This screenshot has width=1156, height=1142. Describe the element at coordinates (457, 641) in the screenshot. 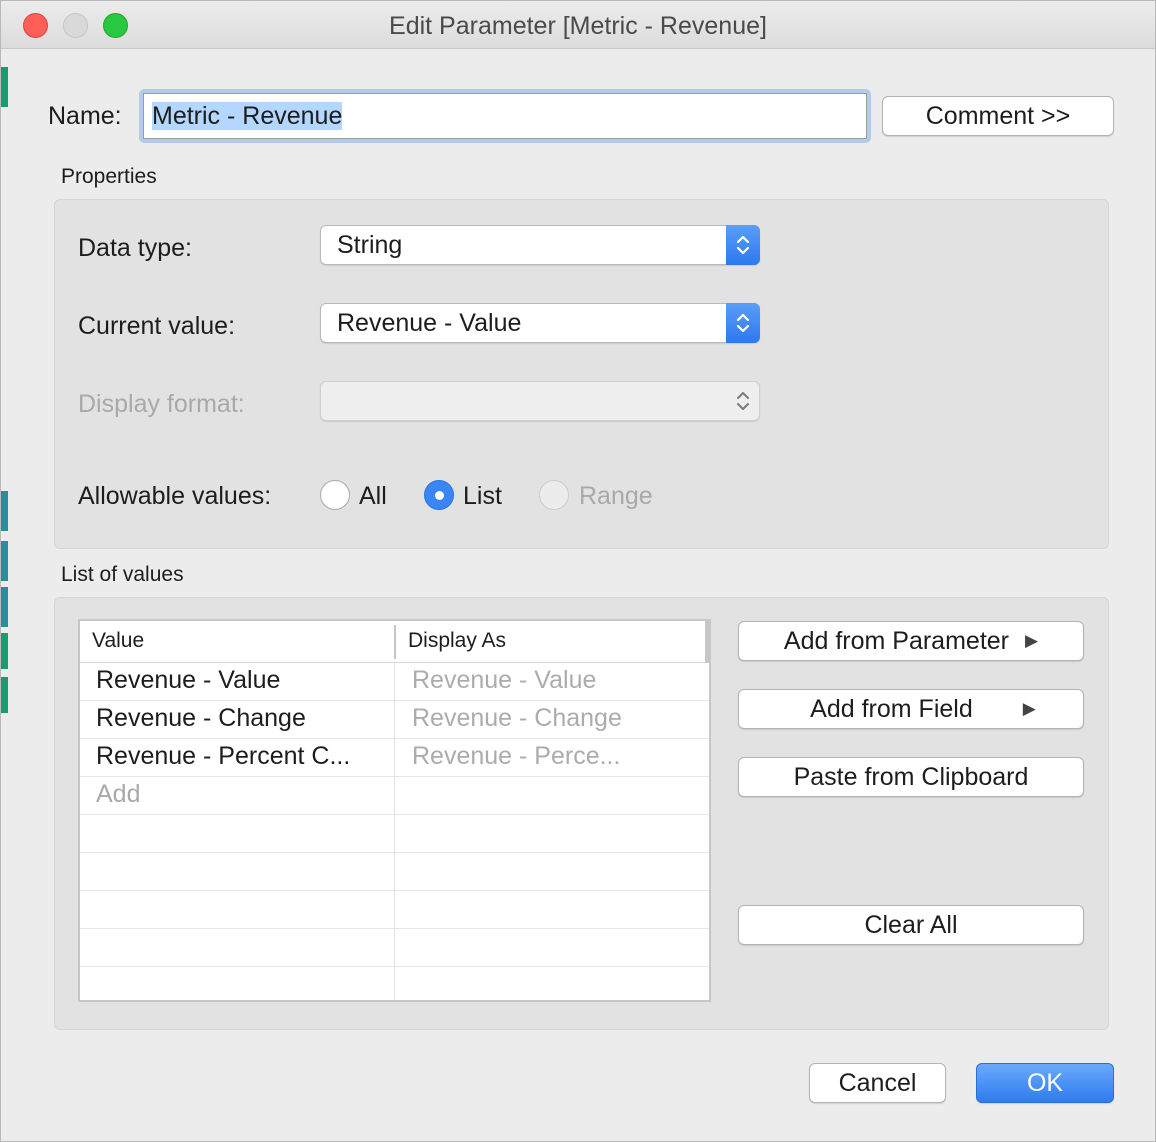

I see `column-header-display-as: Display As` at that location.